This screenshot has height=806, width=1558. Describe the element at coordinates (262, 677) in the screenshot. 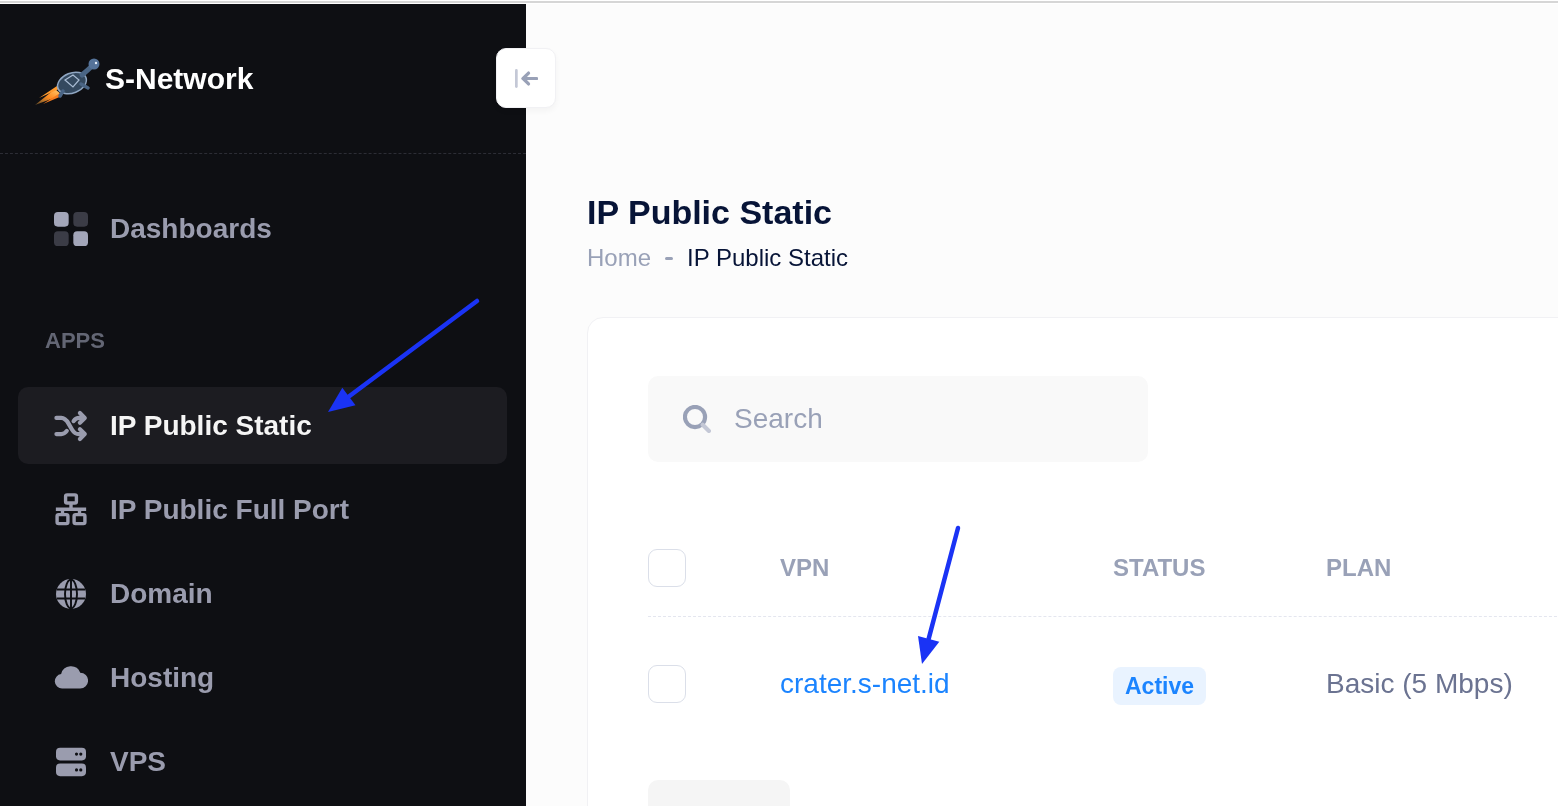

I see `sidebar-item: Hosting` at that location.